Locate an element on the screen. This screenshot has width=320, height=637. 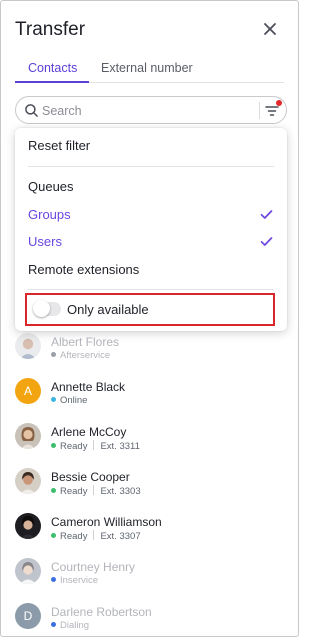
tab-bar: Contacts External number is located at coordinates (149, 68).